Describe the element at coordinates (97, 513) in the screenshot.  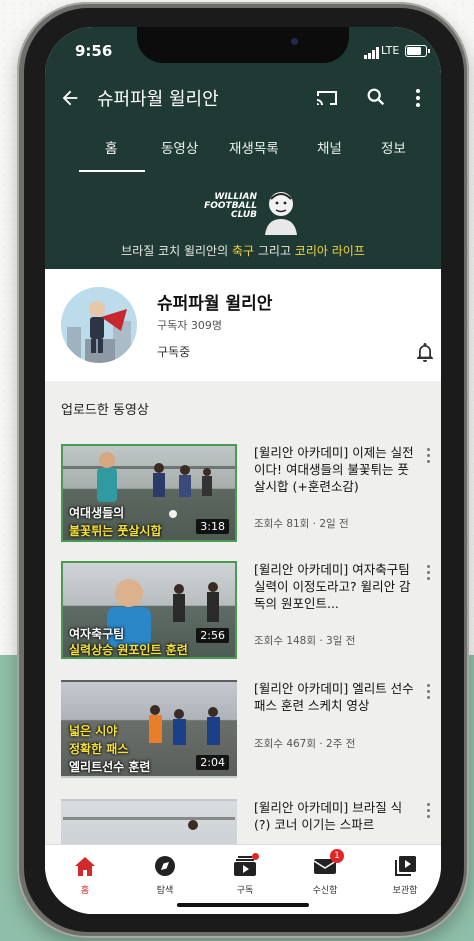
I see `thumbnail-caption-1: 여대생들의` at that location.